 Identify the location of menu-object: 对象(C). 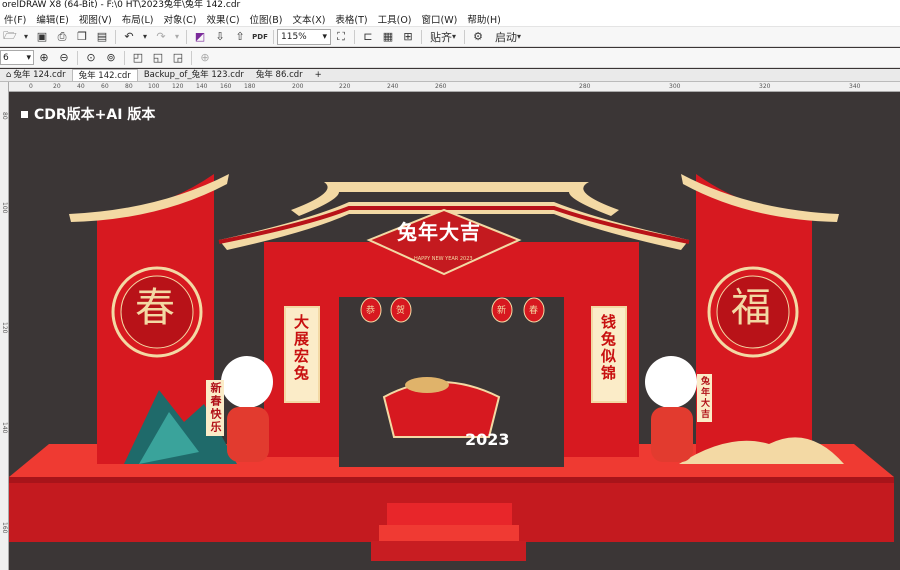
(180, 19).